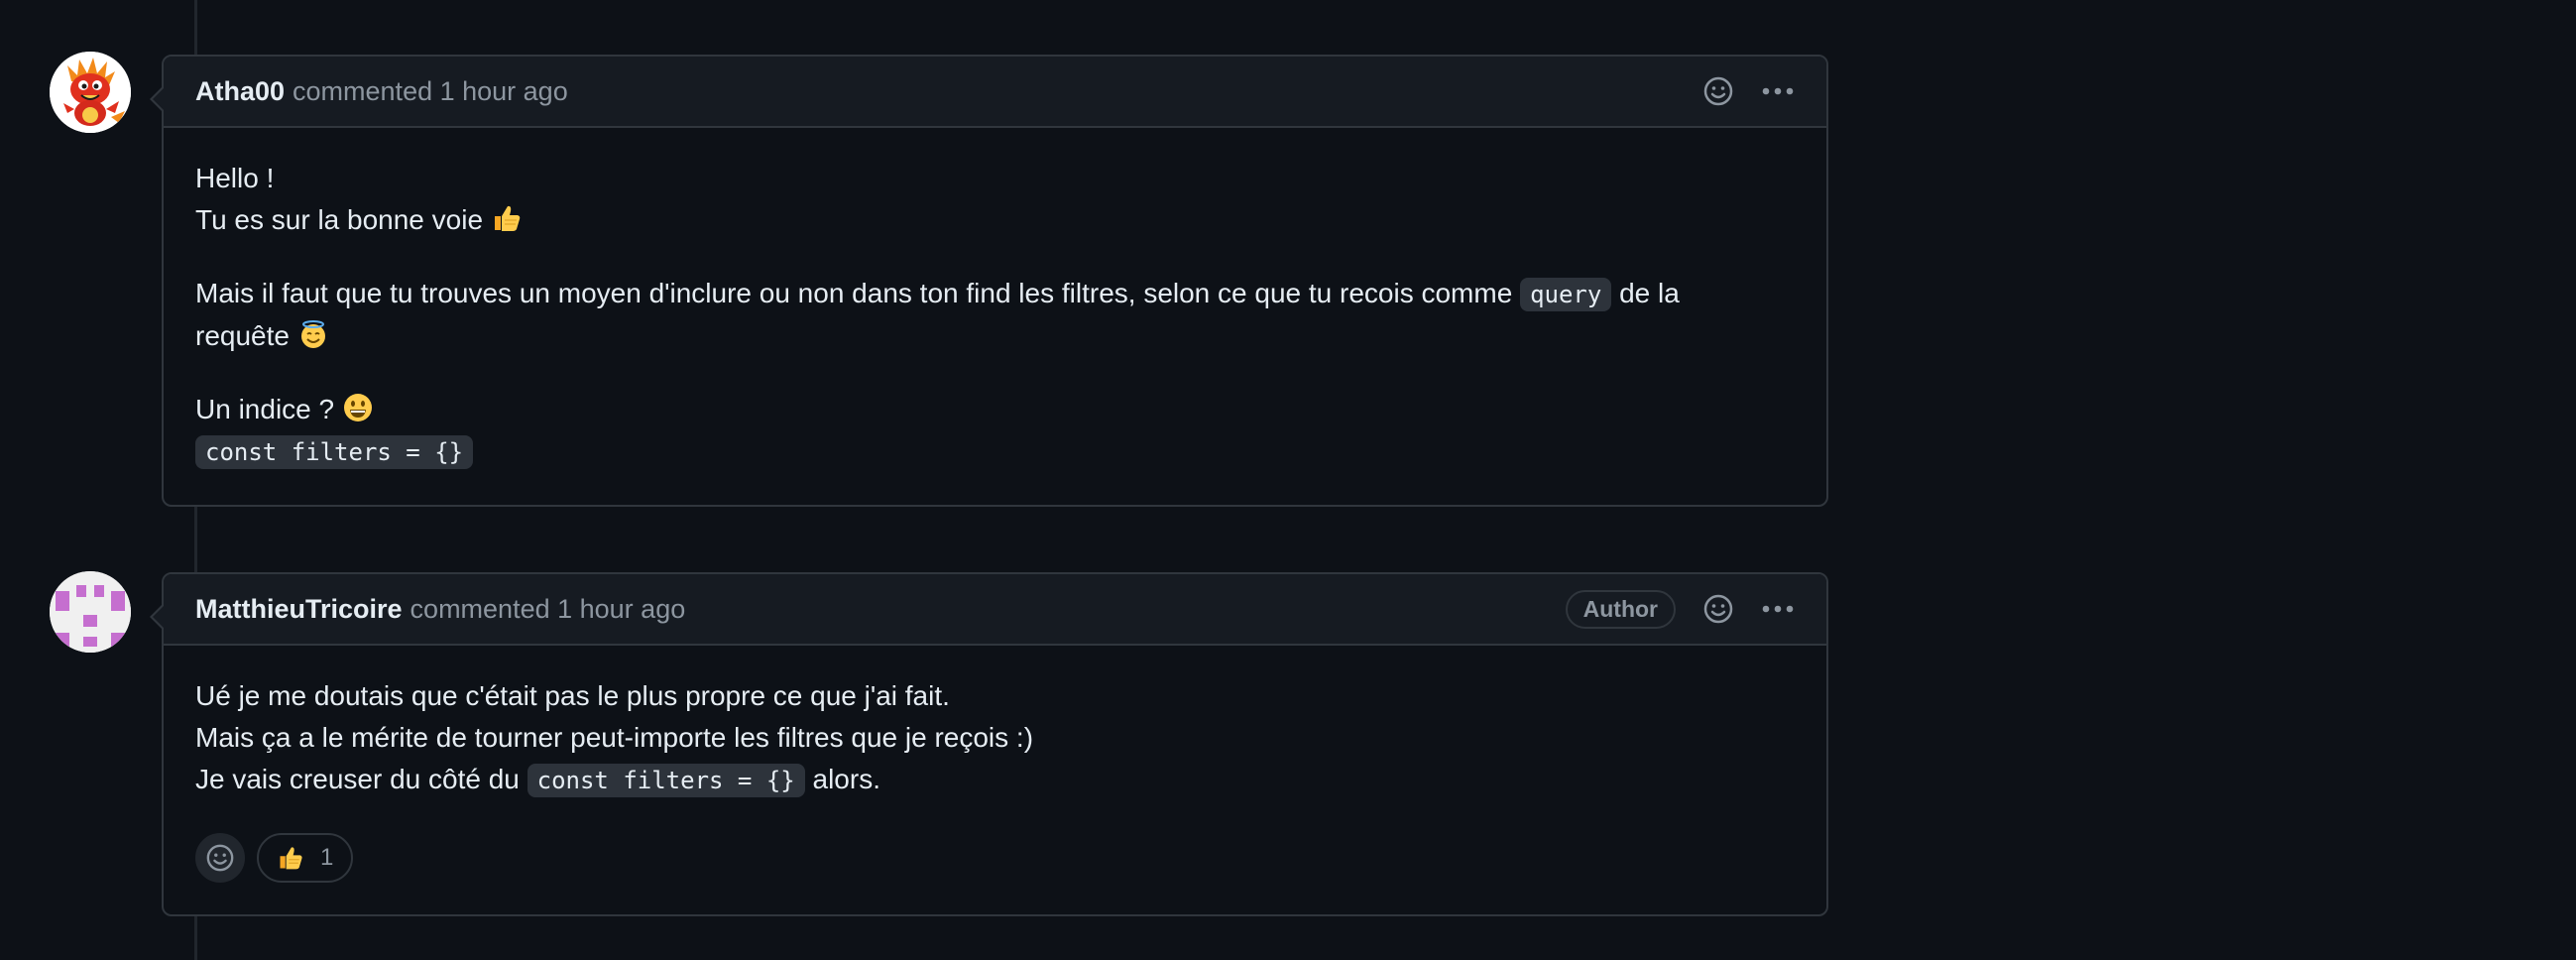  What do you see at coordinates (1680, 609) in the screenshot?
I see `comment-actions: Author` at bounding box center [1680, 609].